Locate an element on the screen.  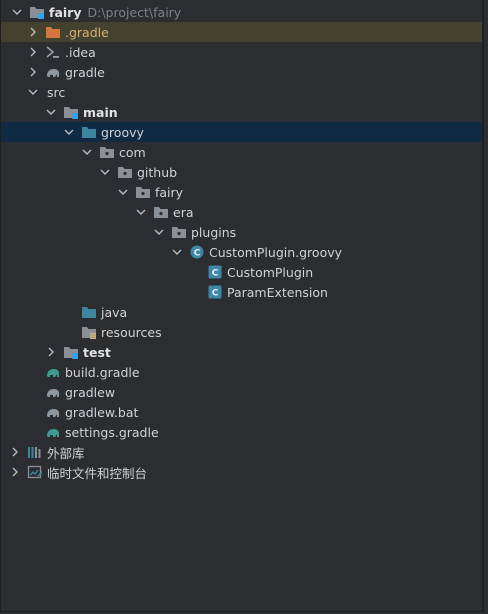
tree-row-customplugin-groovy: C CustomPlugin.groovy is located at coordinates (241, 252).